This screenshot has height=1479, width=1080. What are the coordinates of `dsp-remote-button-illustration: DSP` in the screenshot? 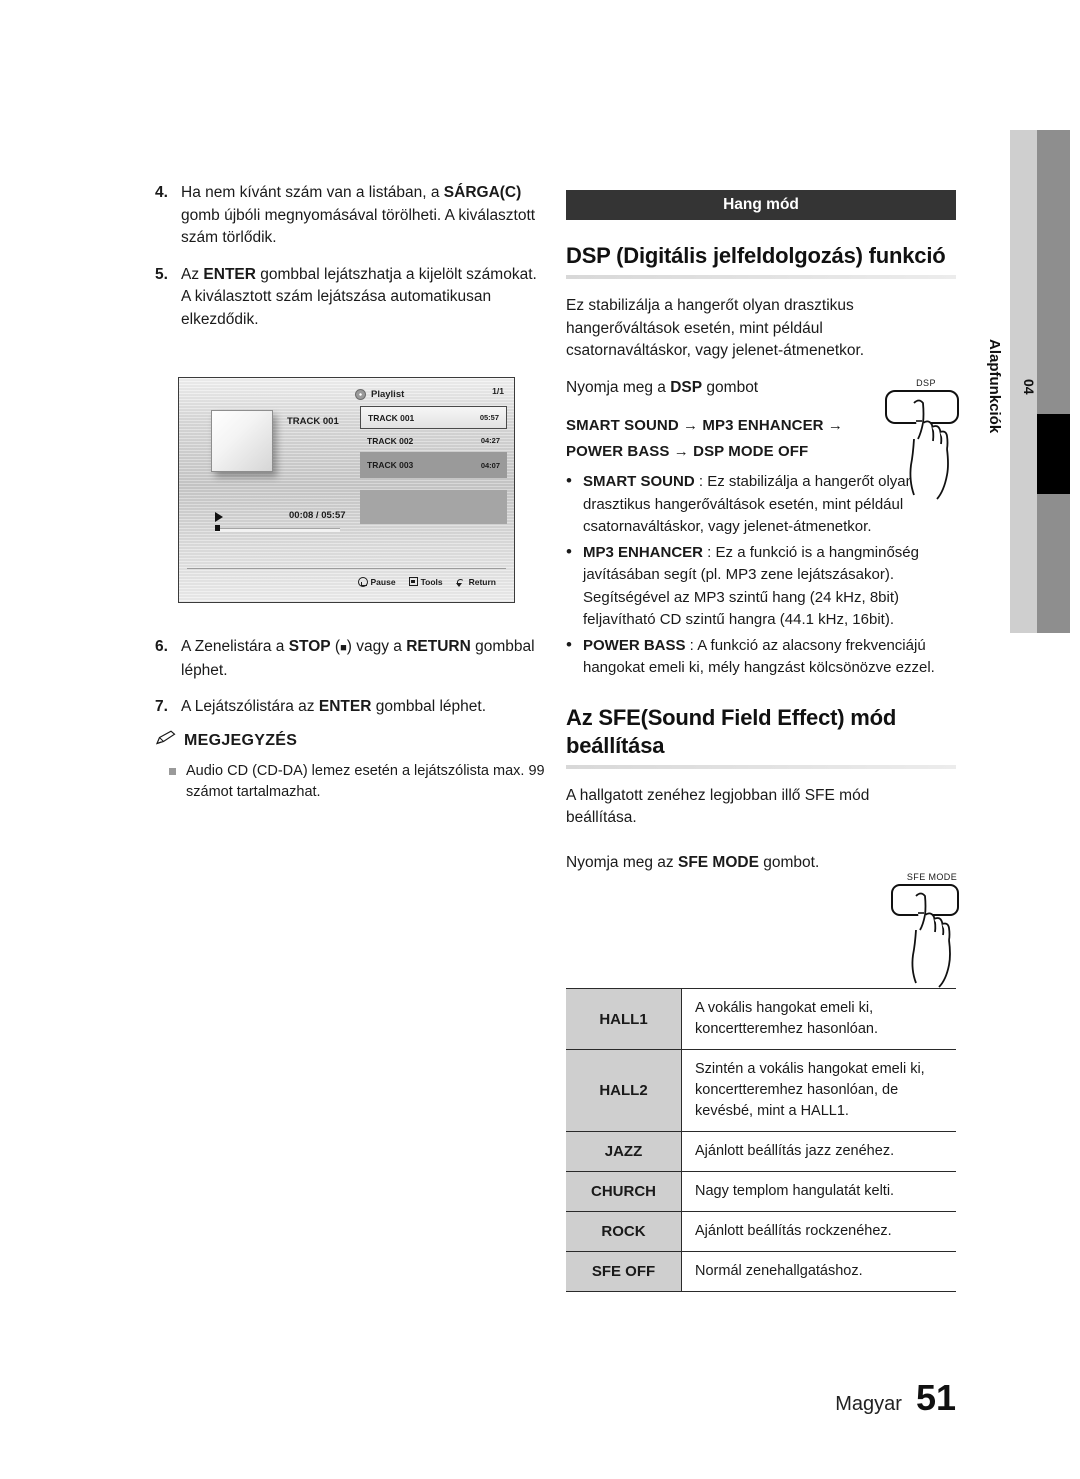 It's located at (926, 442).